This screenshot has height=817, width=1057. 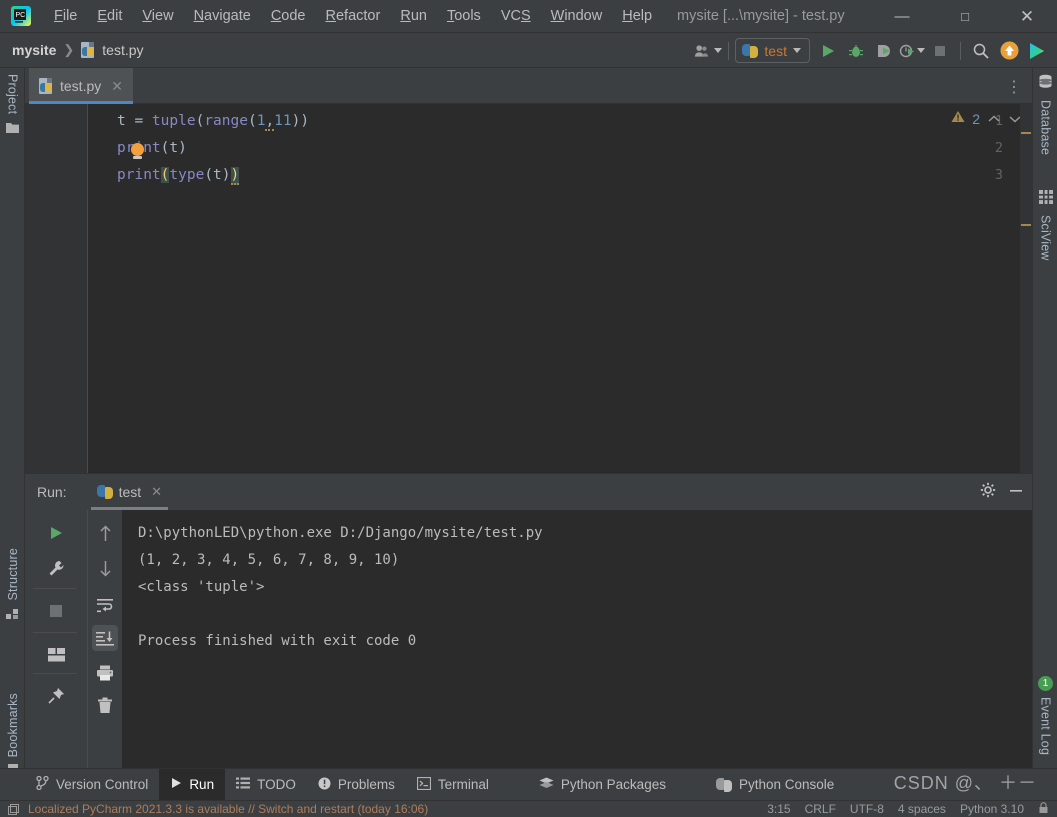 What do you see at coordinates (105, 533) in the screenshot?
I see `arrow-up-icon` at bounding box center [105, 533].